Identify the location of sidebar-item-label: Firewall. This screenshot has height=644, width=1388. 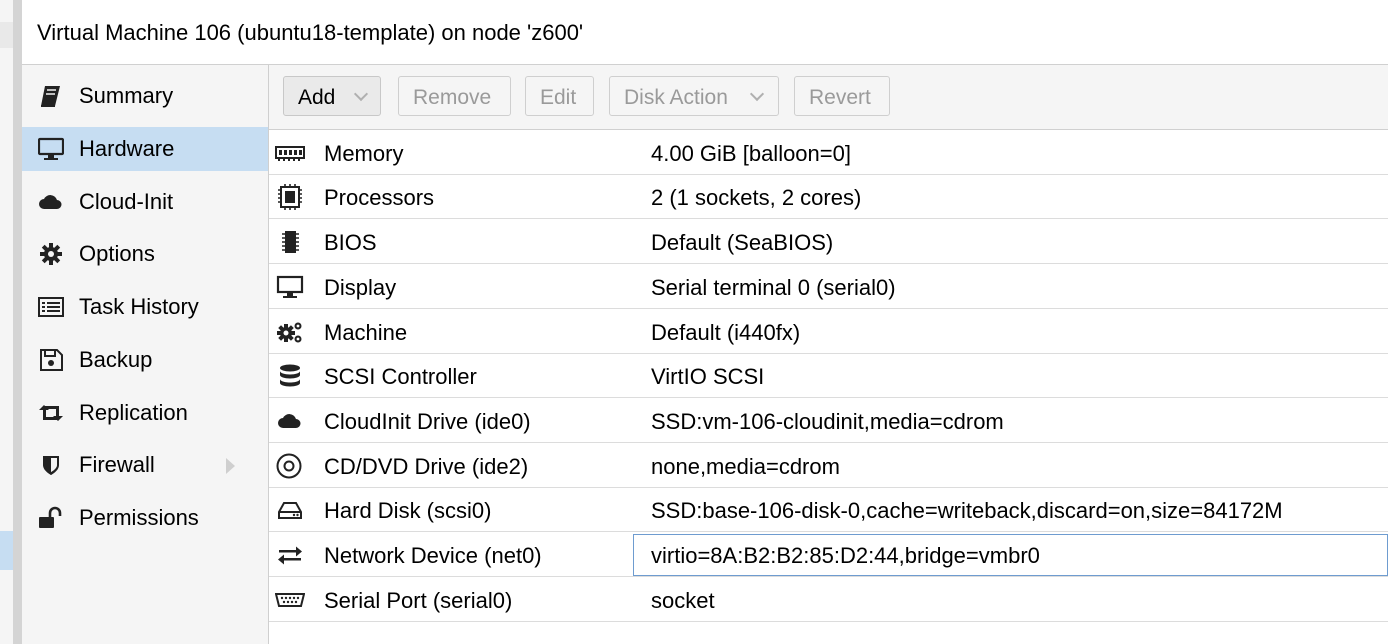
(117, 464).